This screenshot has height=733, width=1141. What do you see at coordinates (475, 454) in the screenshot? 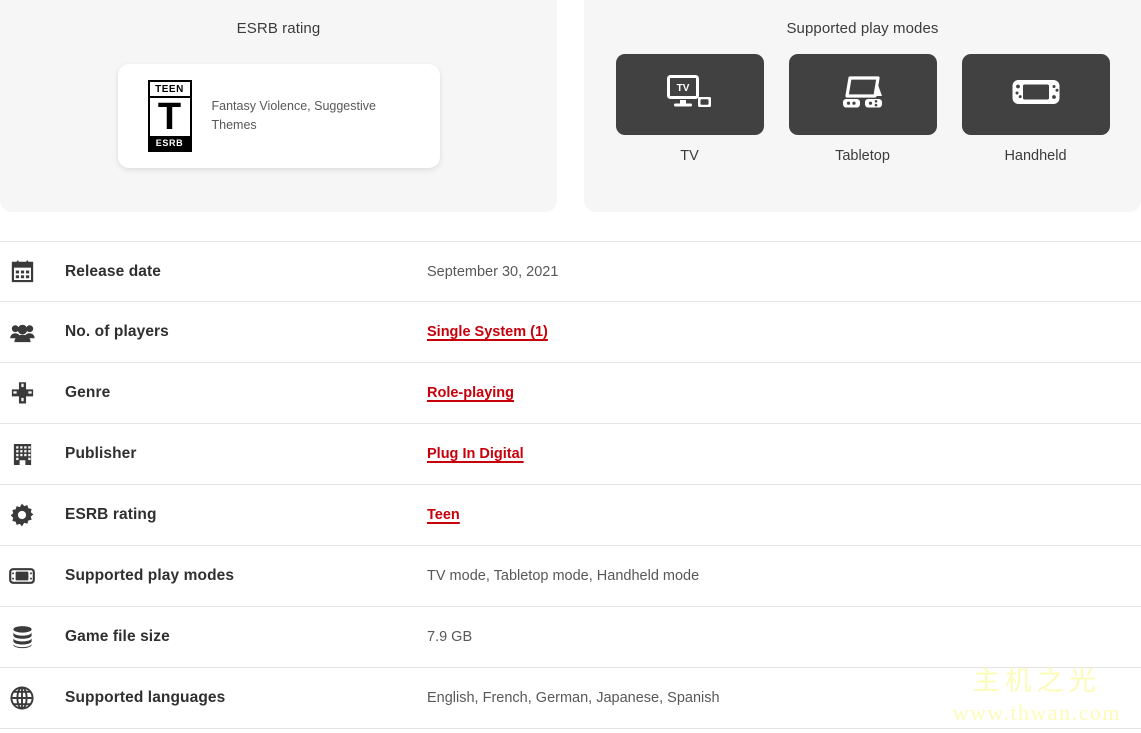
I see `row-value-link: Plug In Digital` at bounding box center [475, 454].